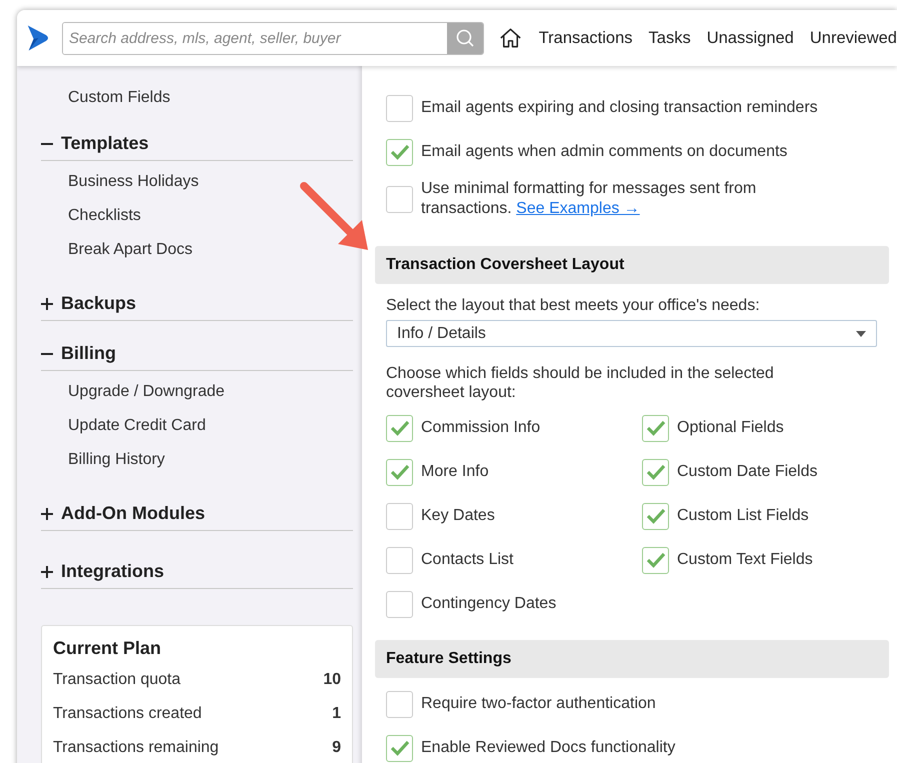  What do you see at coordinates (669, 38) in the screenshot?
I see `nav-link: Tasks` at bounding box center [669, 38].